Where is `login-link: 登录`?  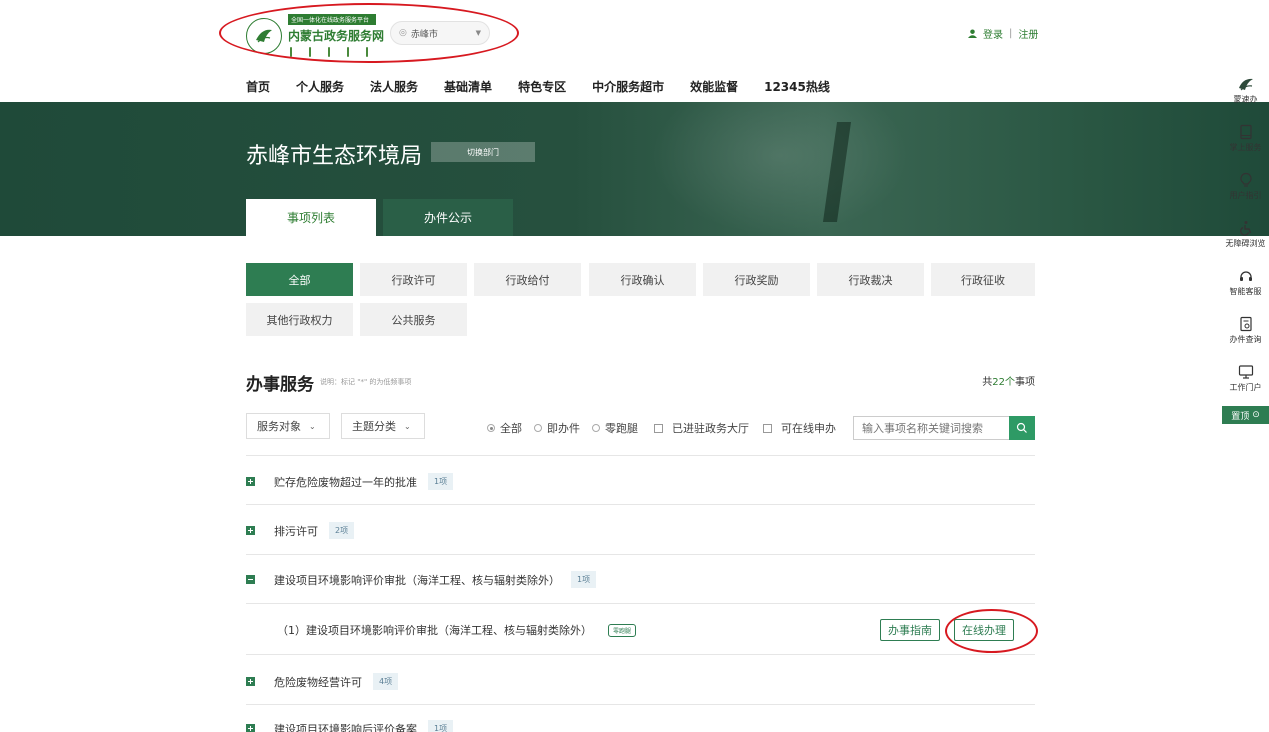 login-link: 登录 is located at coordinates (993, 33).